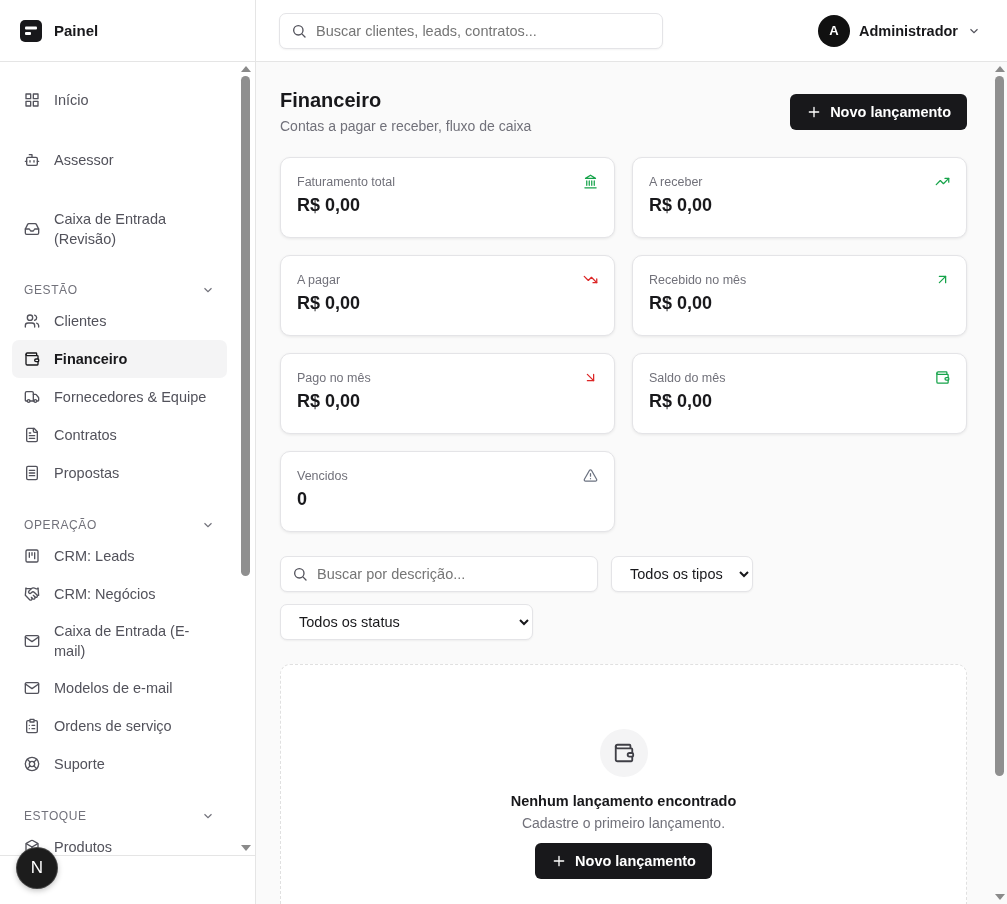  What do you see at coordinates (119, 556) in the screenshot?
I see `nav-item: CRM: Leads` at bounding box center [119, 556].